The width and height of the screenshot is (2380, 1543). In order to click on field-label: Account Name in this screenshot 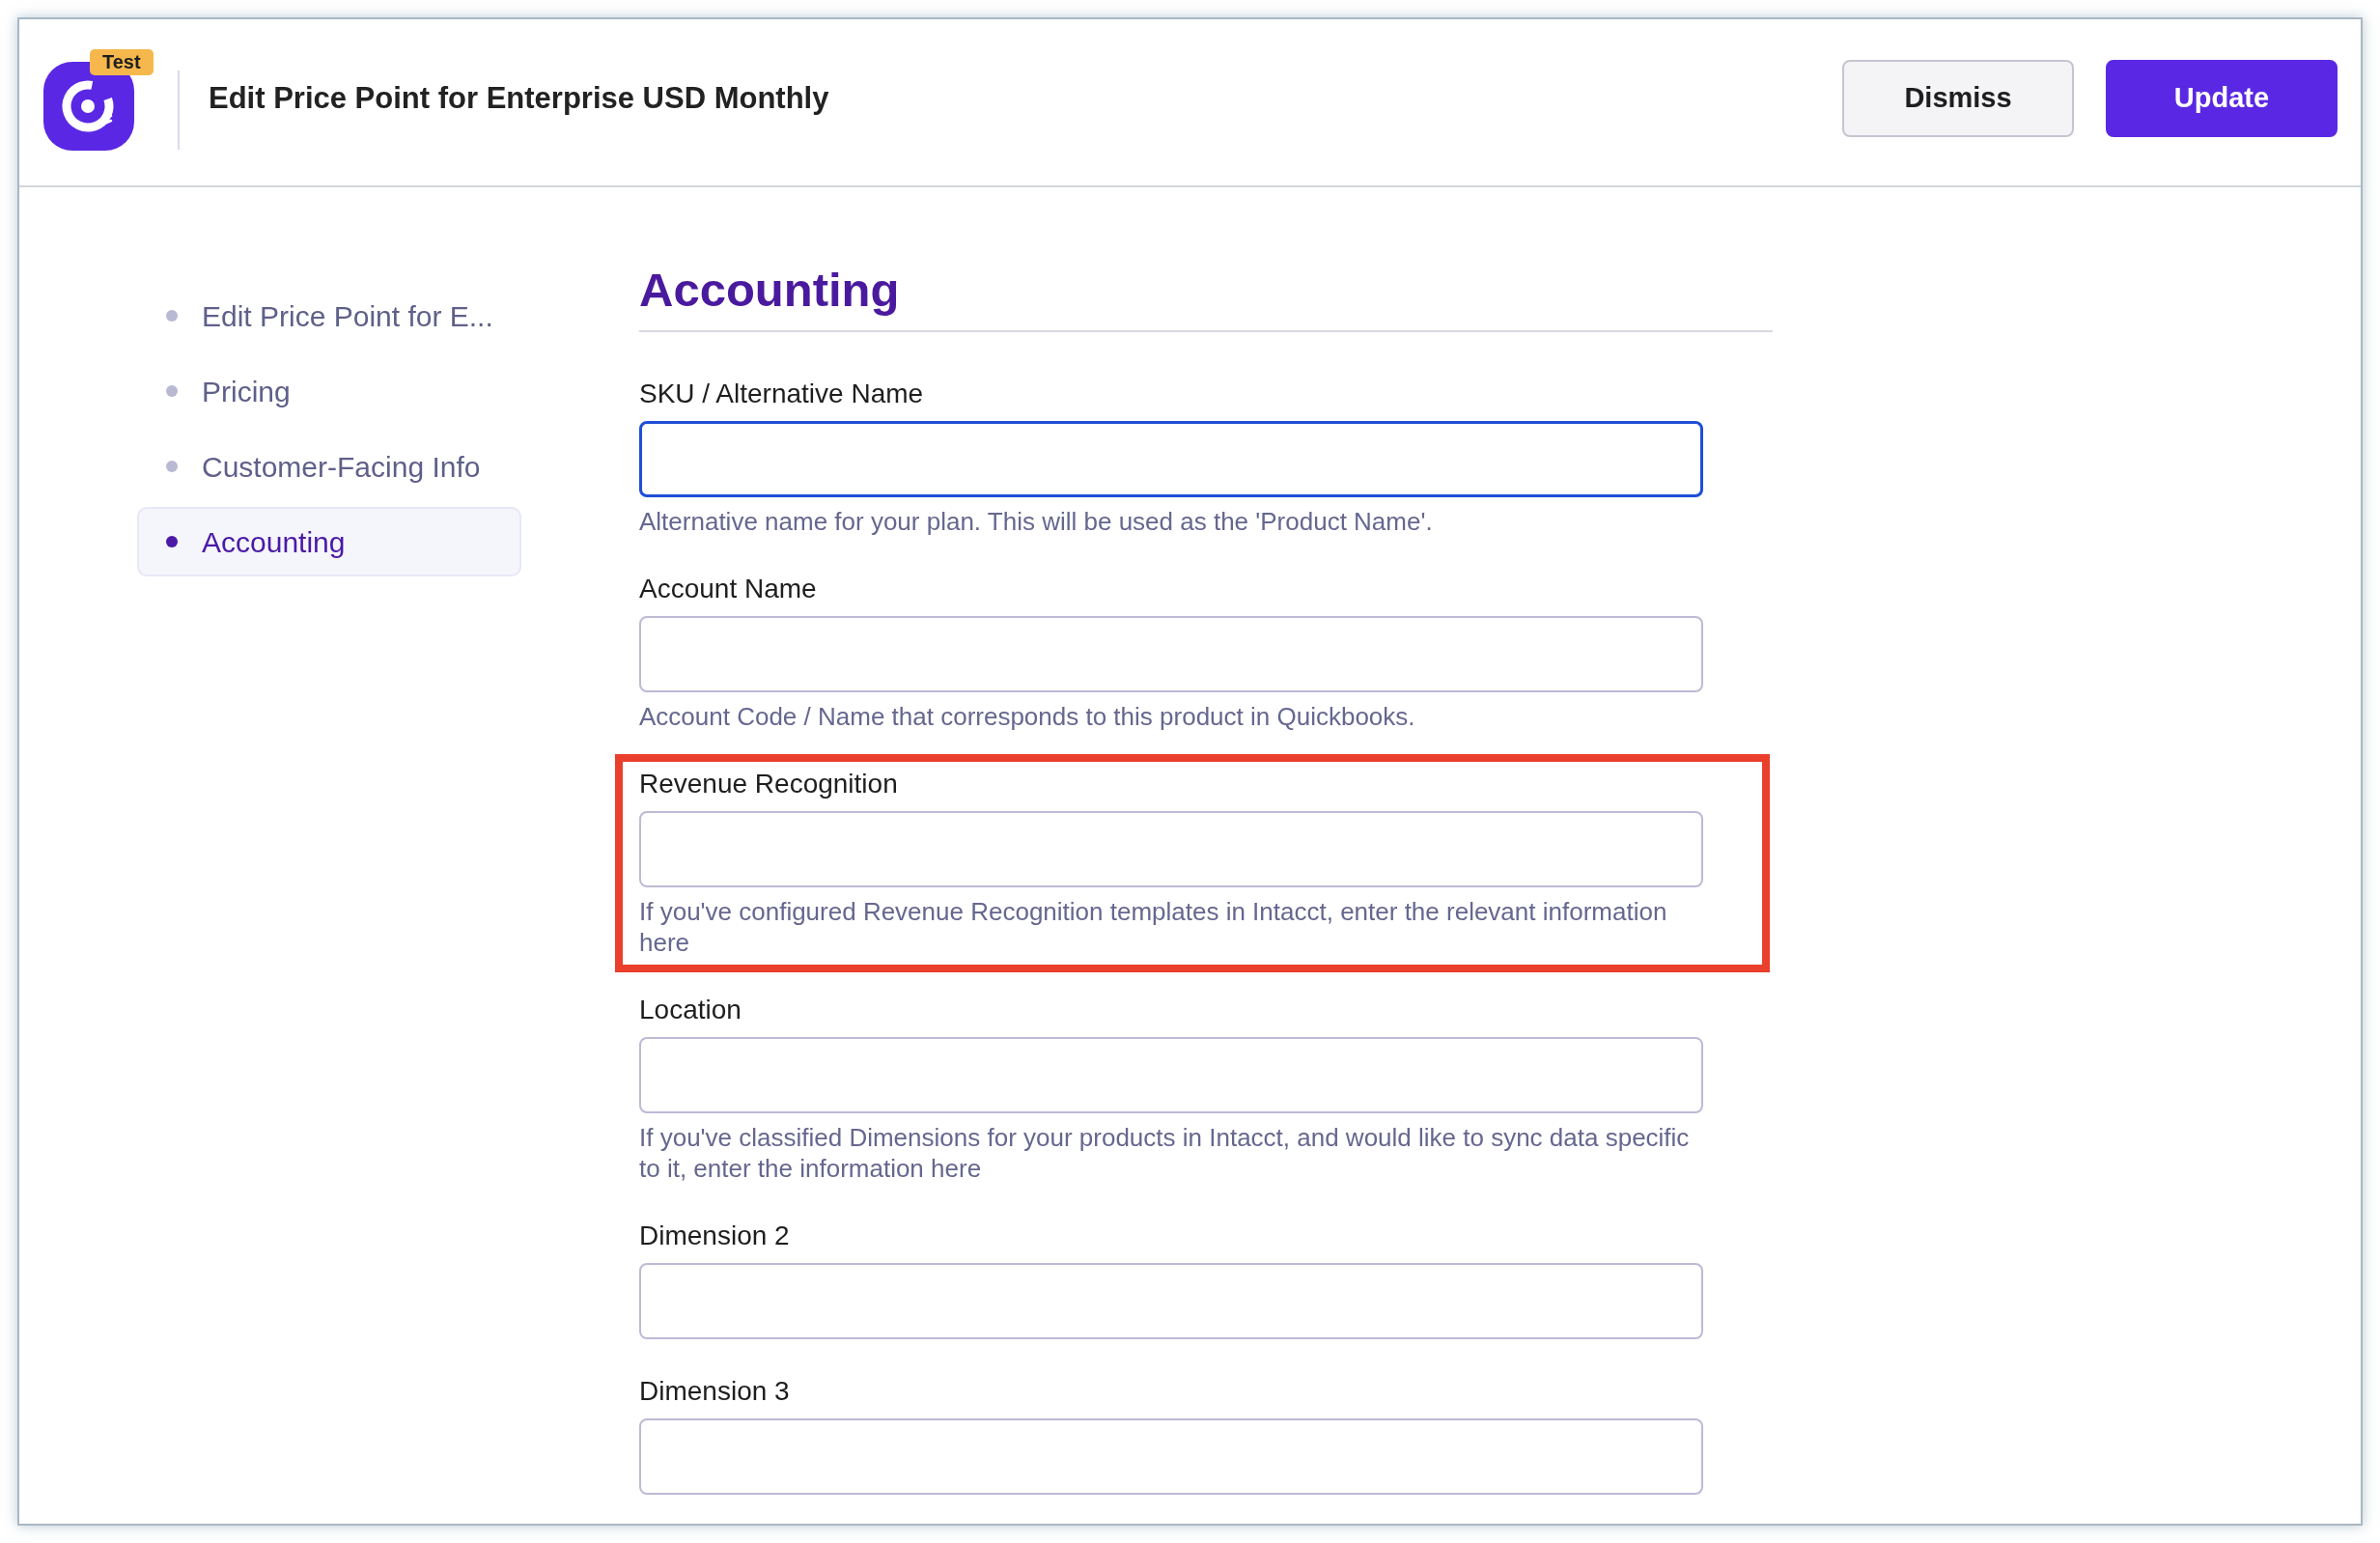, I will do `click(729, 589)`.